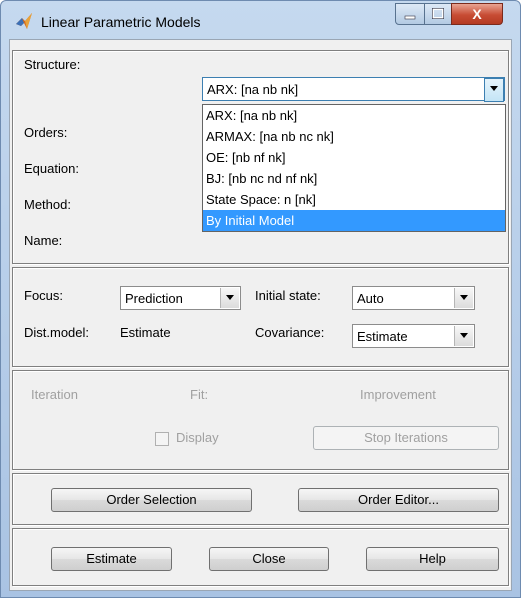  What do you see at coordinates (24, 21) in the screenshot?
I see `matlab-logo-icon` at bounding box center [24, 21].